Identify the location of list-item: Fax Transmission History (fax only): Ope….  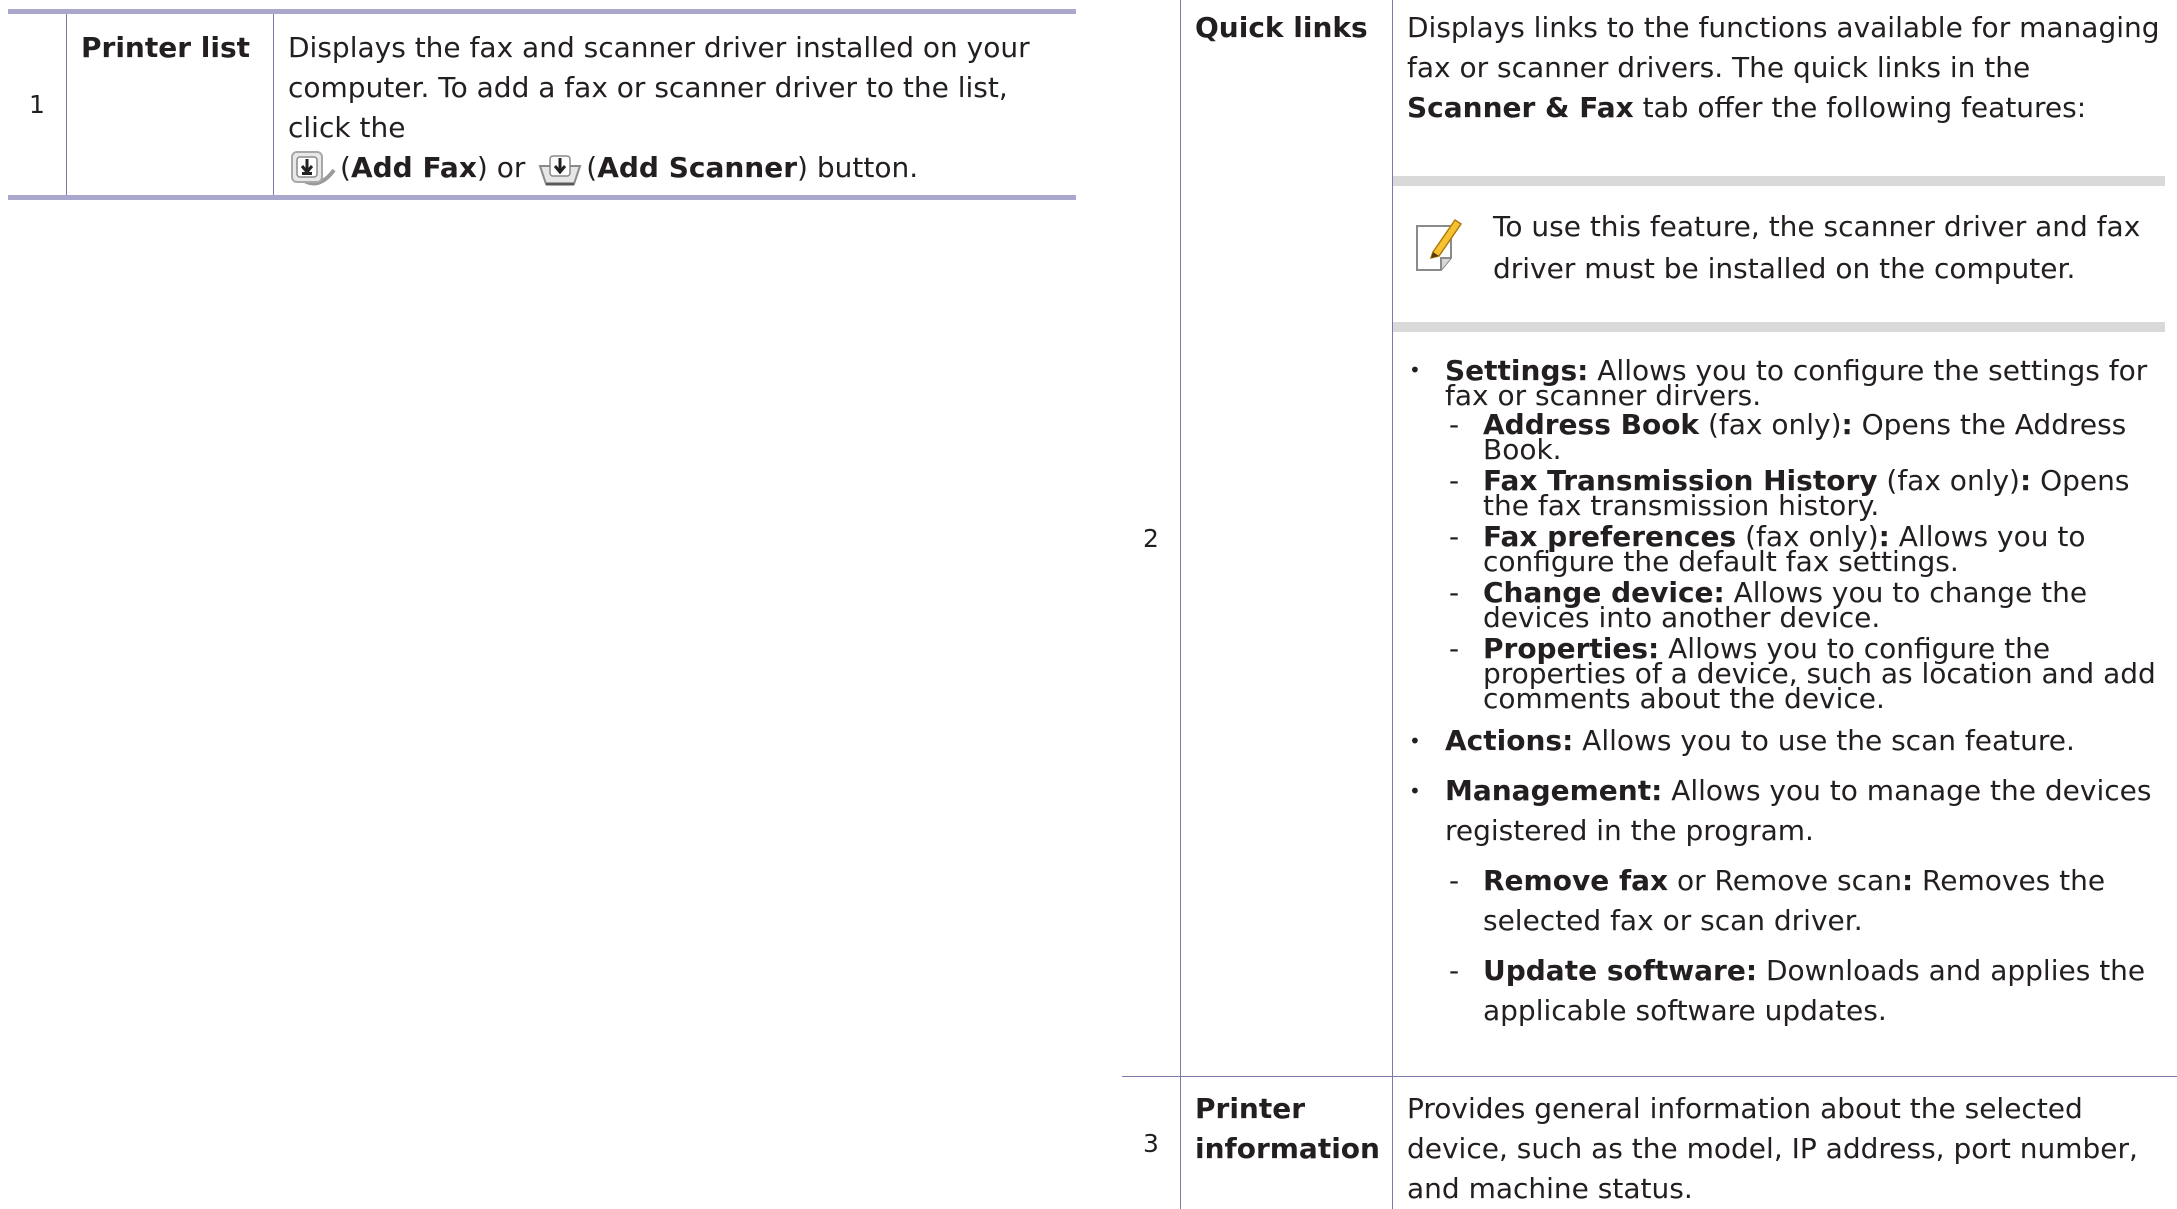
(1805, 493).